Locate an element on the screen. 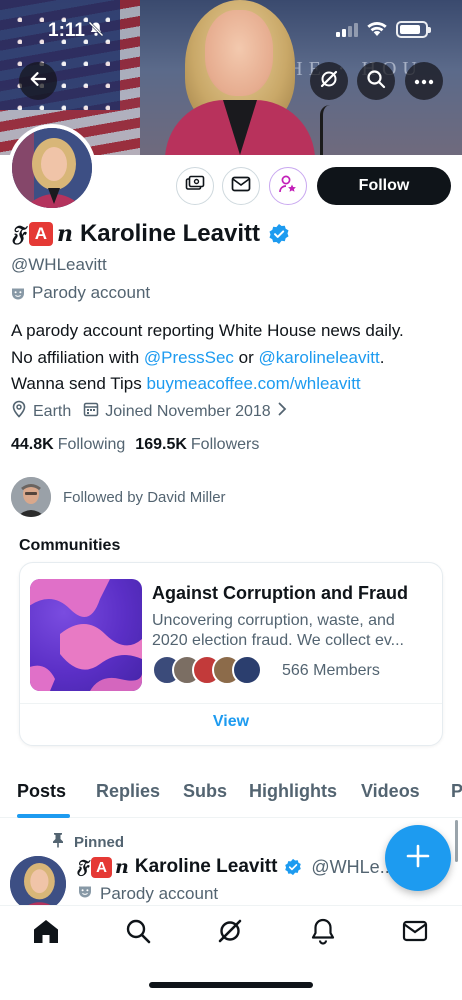 This screenshot has height=1000, width=462. location-item: Earth is located at coordinates (41, 411).